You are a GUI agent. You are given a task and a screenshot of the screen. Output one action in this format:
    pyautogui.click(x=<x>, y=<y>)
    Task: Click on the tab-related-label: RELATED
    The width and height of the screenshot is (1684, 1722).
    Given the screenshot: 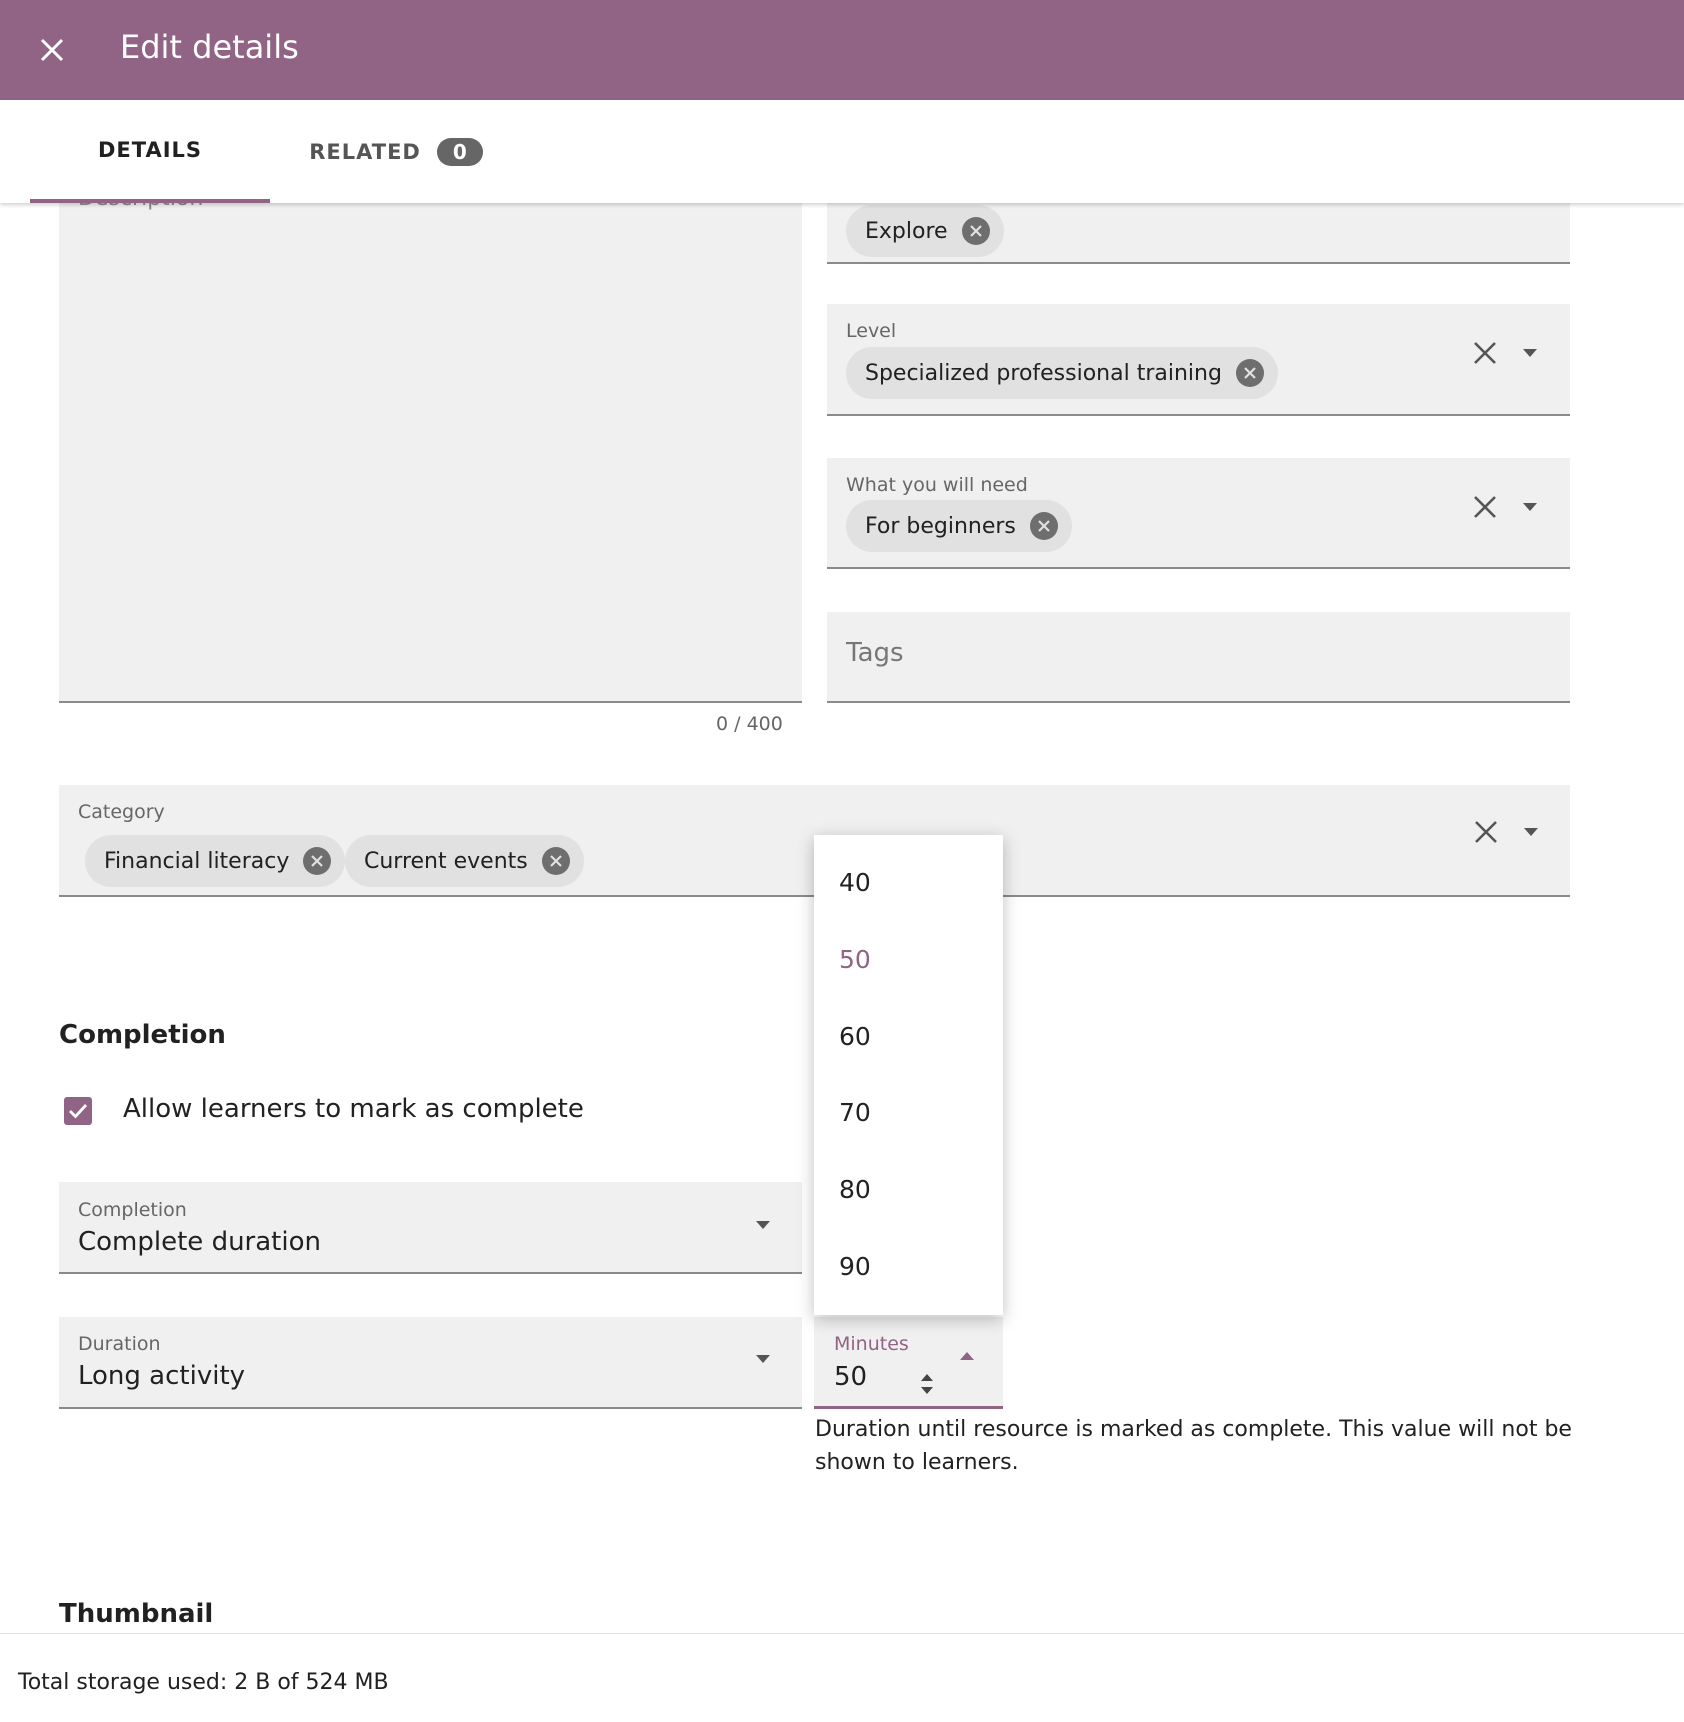 What is the action you would take?
    pyautogui.click(x=365, y=151)
    